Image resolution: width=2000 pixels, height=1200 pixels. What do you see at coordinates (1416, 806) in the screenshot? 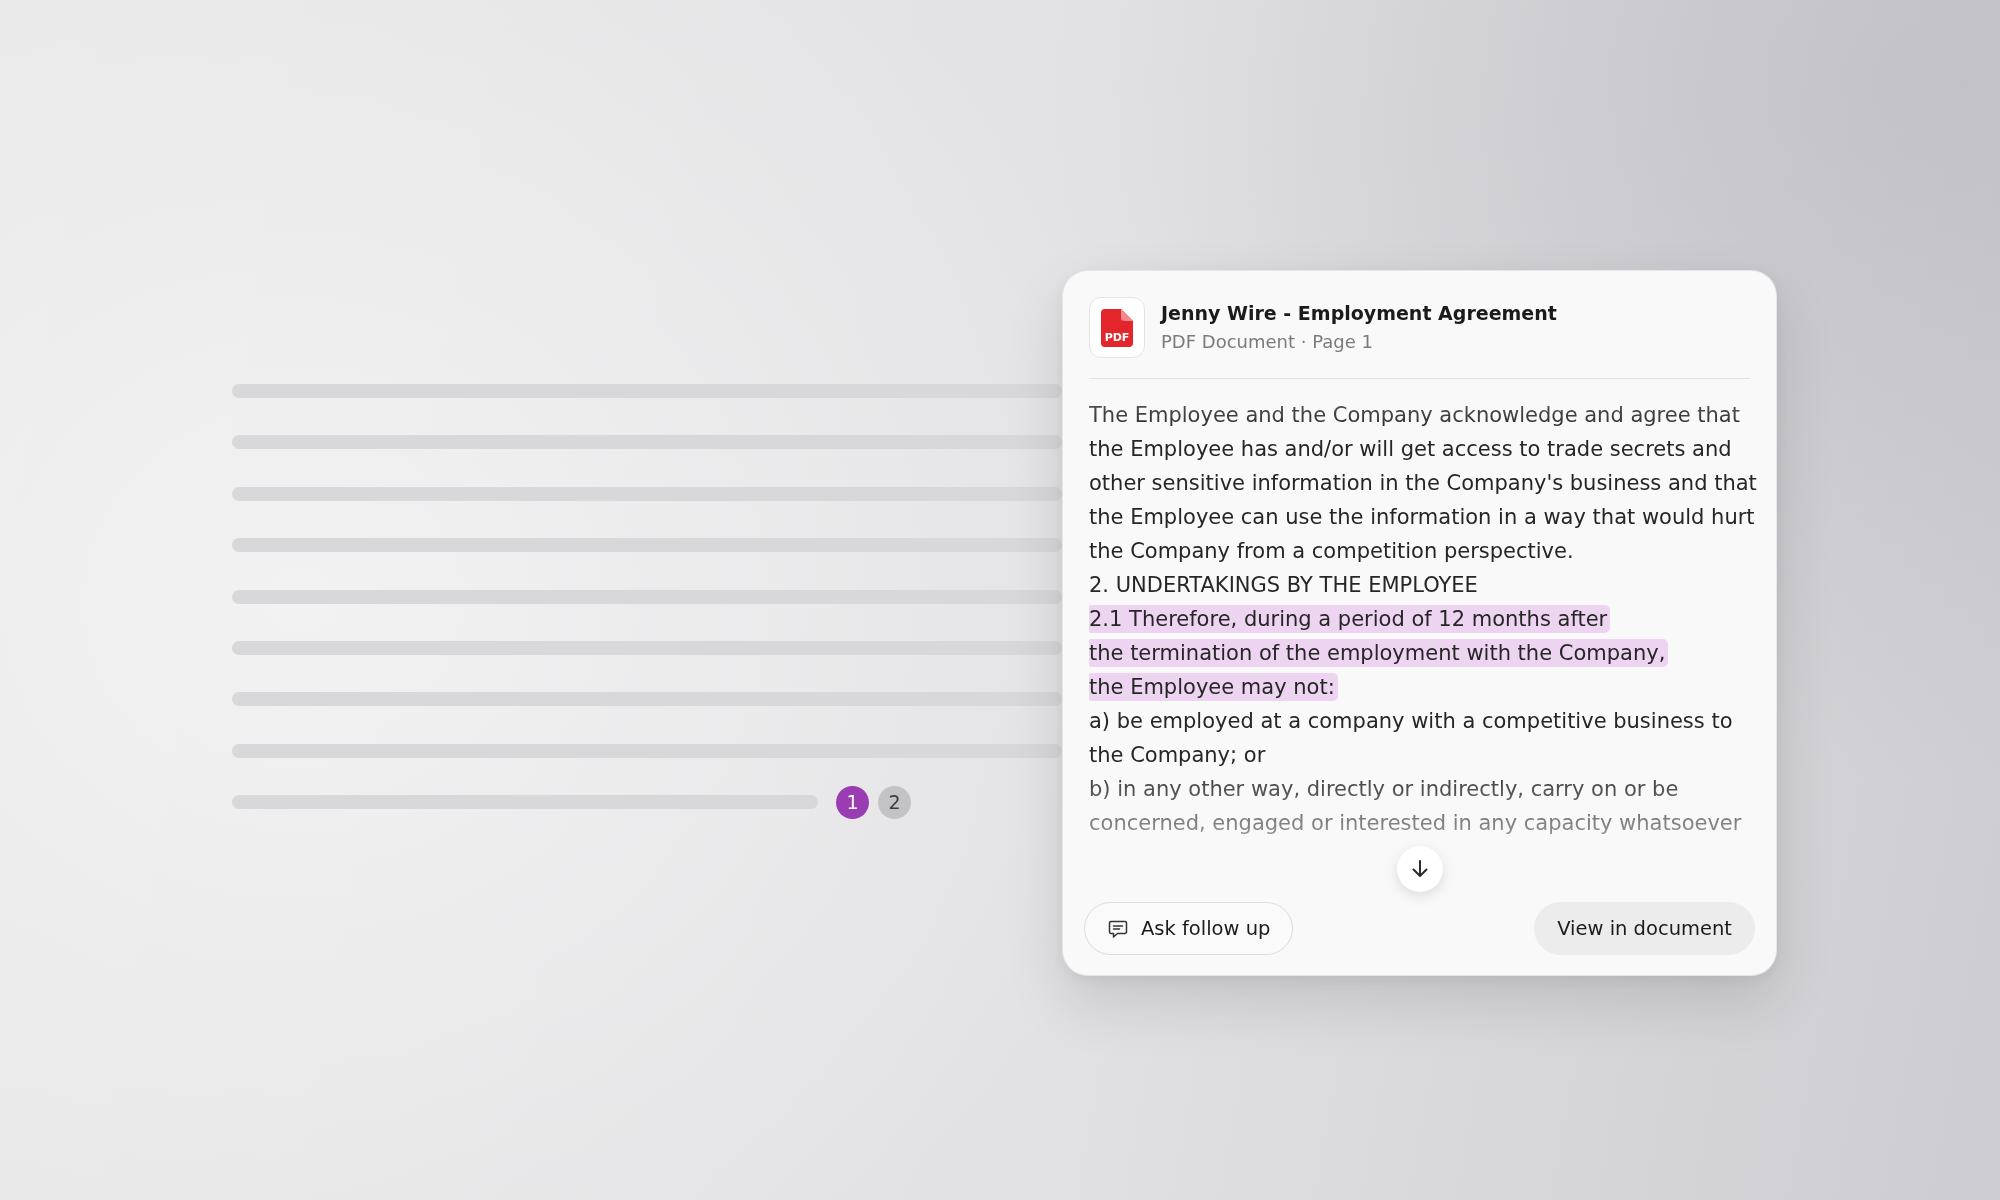
I see `passage-text: b) in any other way, directly or indirectly, carry on or be concerned, engaged or interested in any capacity whatsoever` at bounding box center [1416, 806].